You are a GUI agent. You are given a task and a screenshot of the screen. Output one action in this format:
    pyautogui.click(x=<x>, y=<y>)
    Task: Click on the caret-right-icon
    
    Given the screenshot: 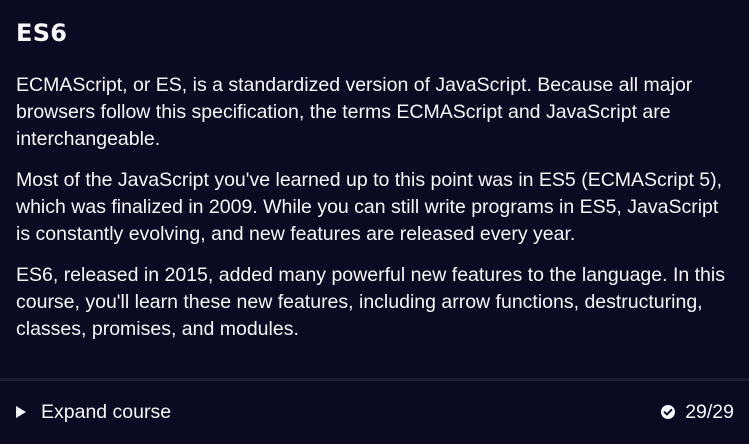 What is the action you would take?
    pyautogui.click(x=21, y=412)
    